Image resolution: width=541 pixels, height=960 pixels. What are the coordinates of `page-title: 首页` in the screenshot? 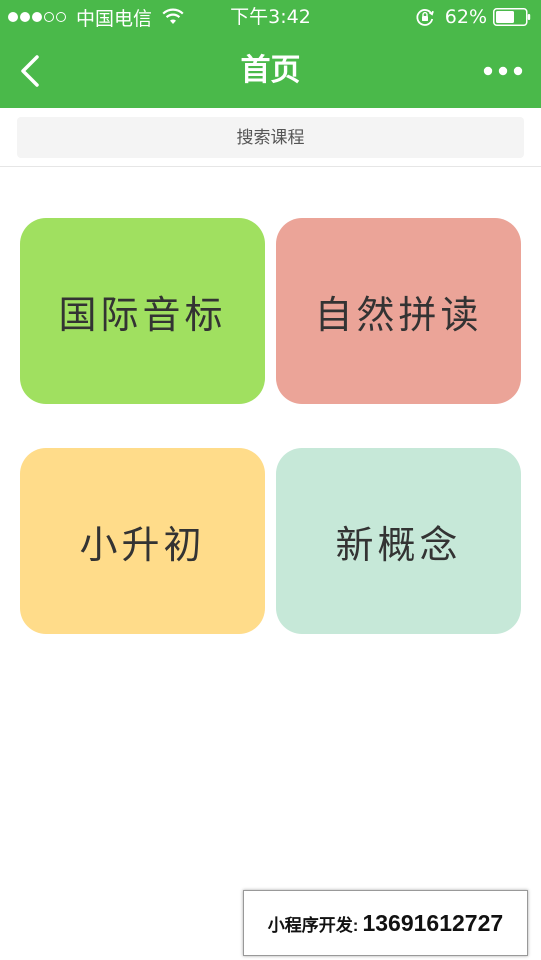 It's located at (270, 70).